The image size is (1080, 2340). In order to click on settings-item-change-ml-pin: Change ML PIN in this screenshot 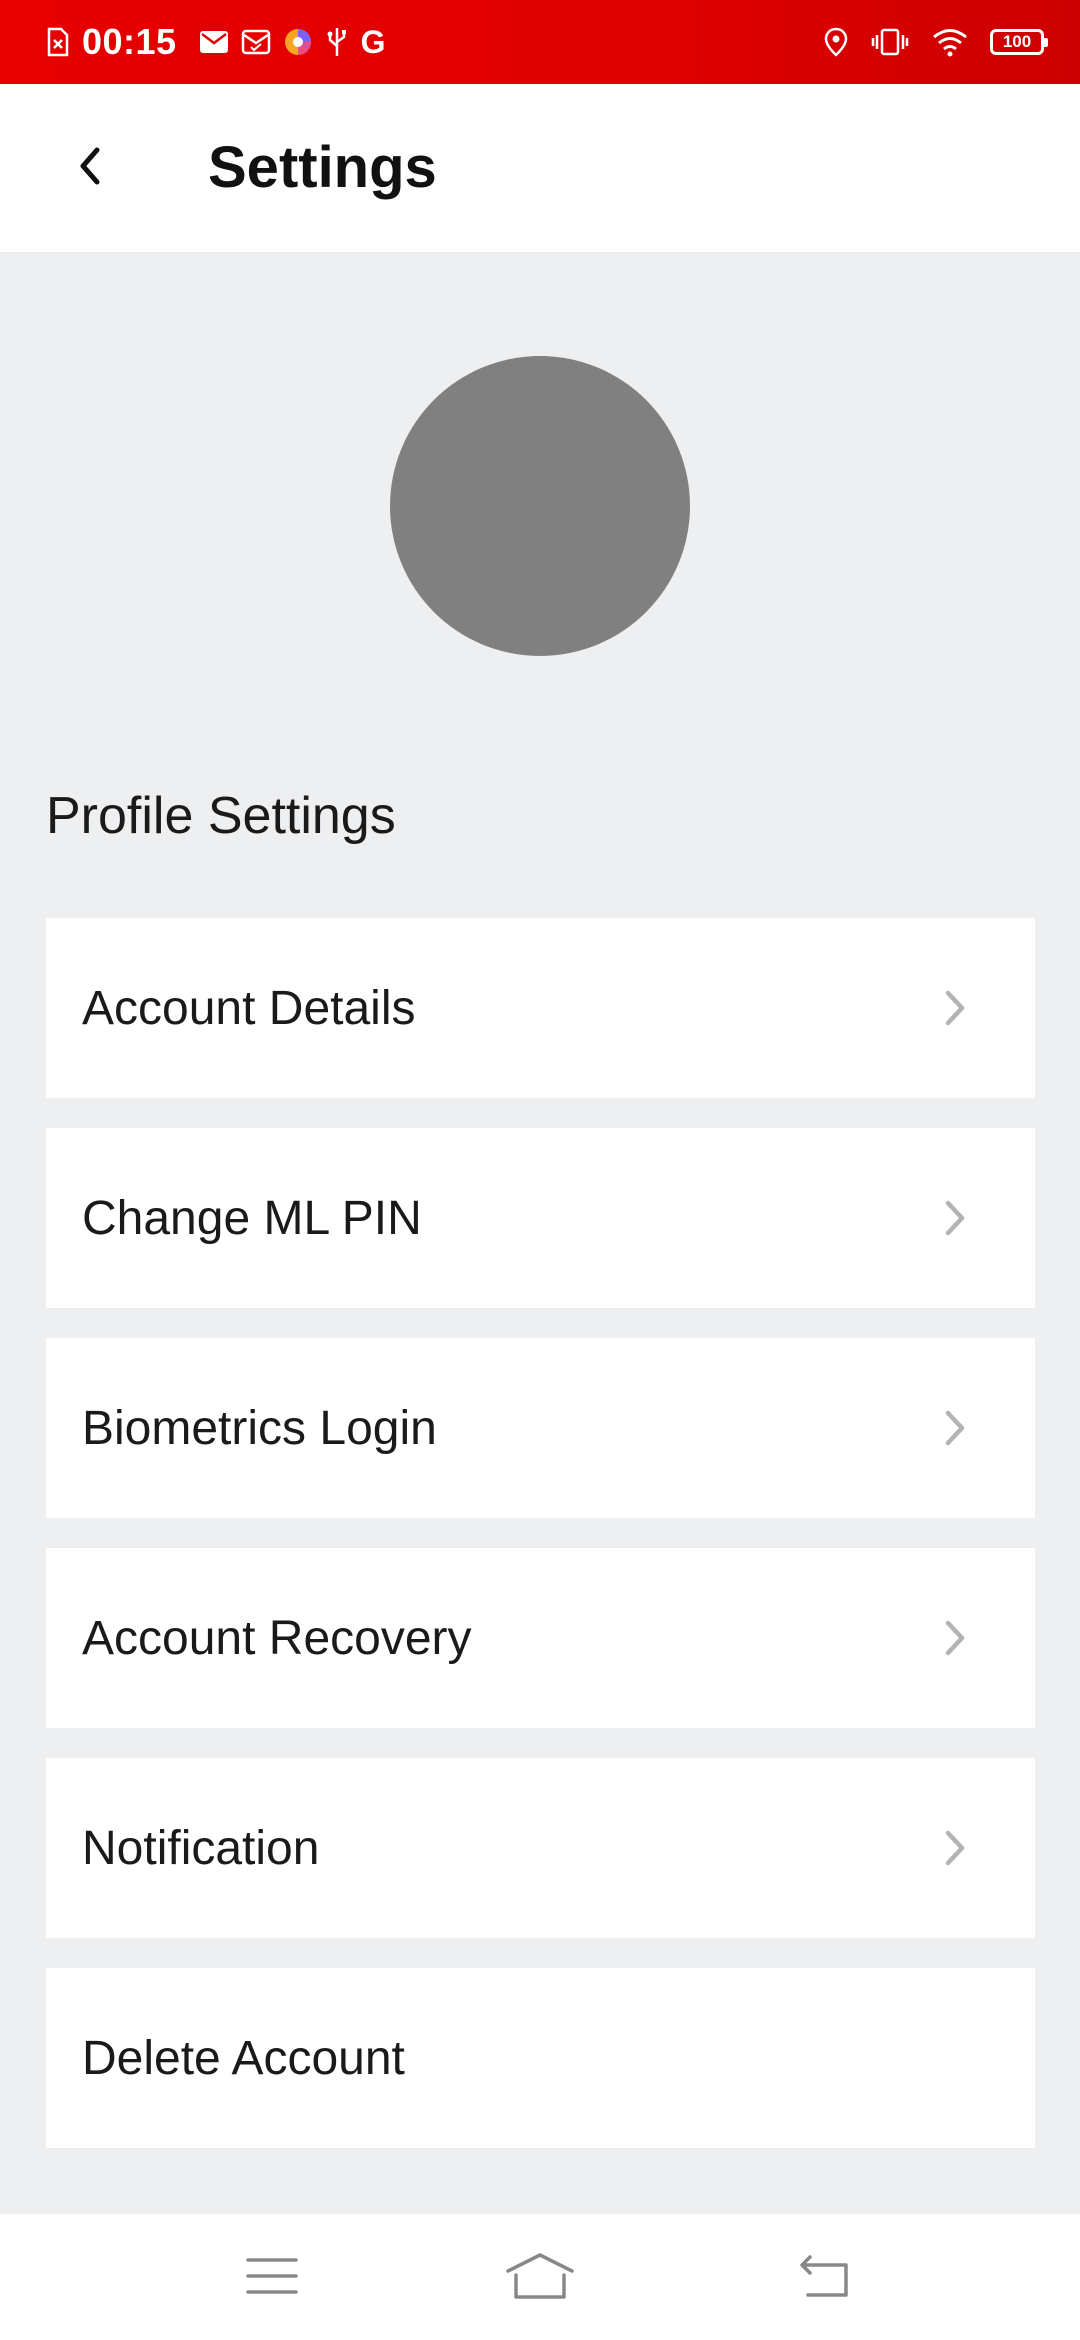, I will do `click(540, 1218)`.